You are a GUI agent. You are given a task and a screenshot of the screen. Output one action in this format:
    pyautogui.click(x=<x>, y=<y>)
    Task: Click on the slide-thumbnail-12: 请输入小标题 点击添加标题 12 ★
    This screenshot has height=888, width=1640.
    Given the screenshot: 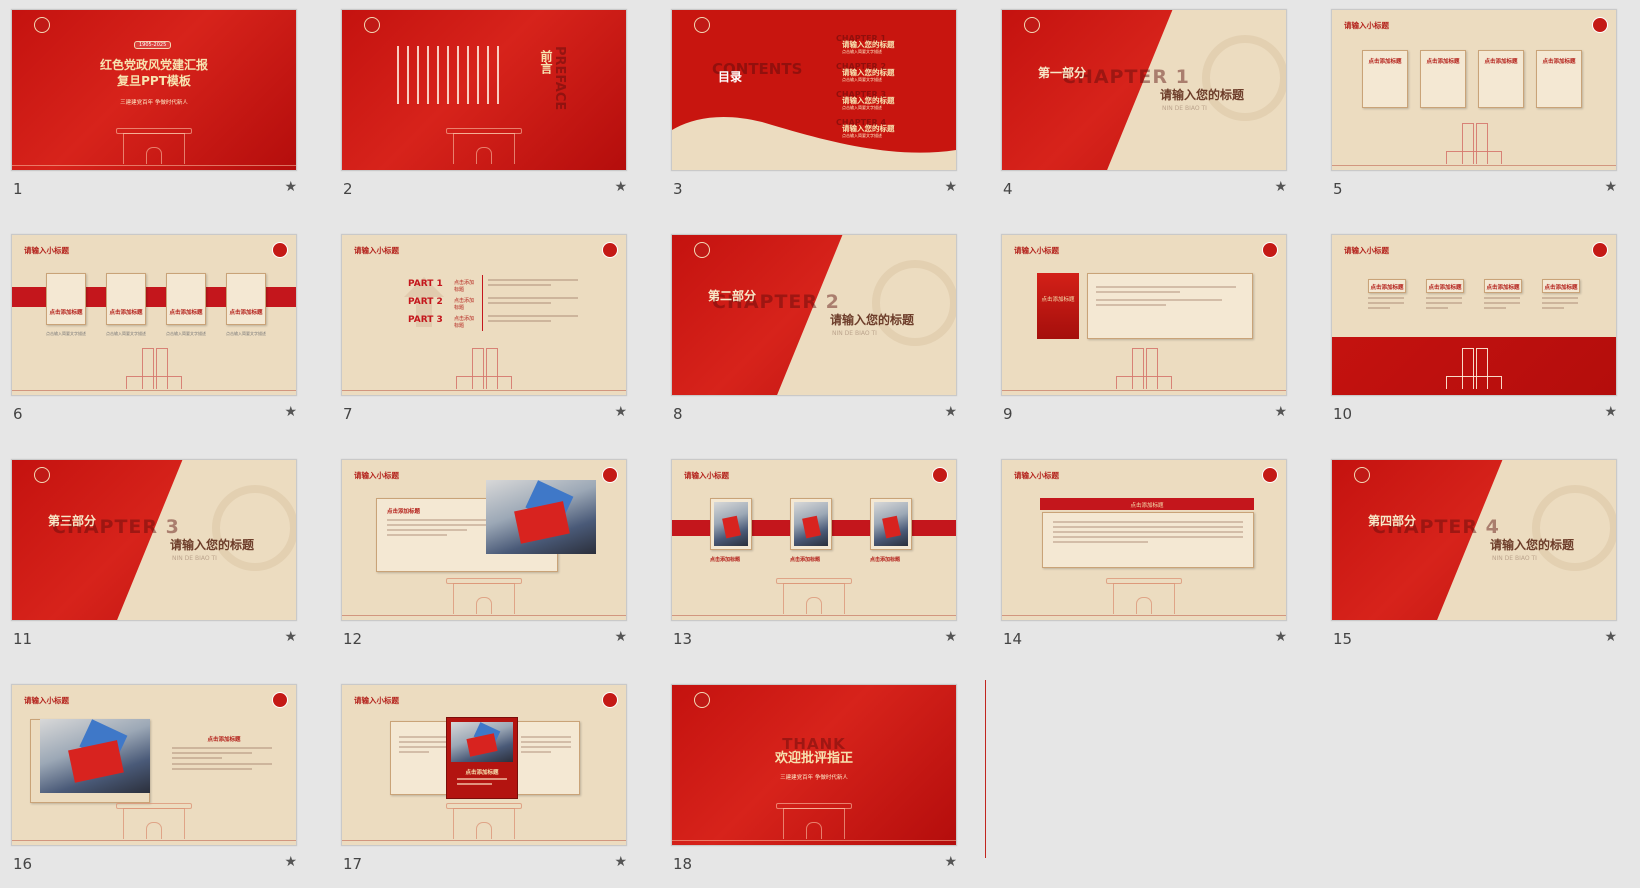 What is the action you would take?
    pyautogui.click(x=484, y=559)
    